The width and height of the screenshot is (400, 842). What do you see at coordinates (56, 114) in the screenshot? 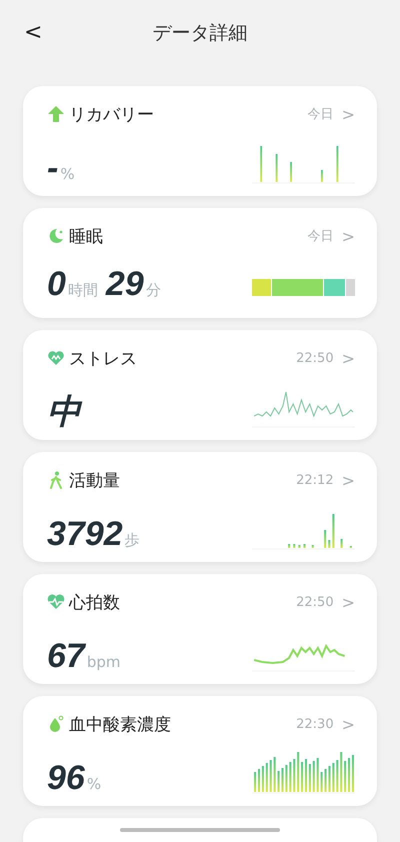
I see `up-arrow-icon` at bounding box center [56, 114].